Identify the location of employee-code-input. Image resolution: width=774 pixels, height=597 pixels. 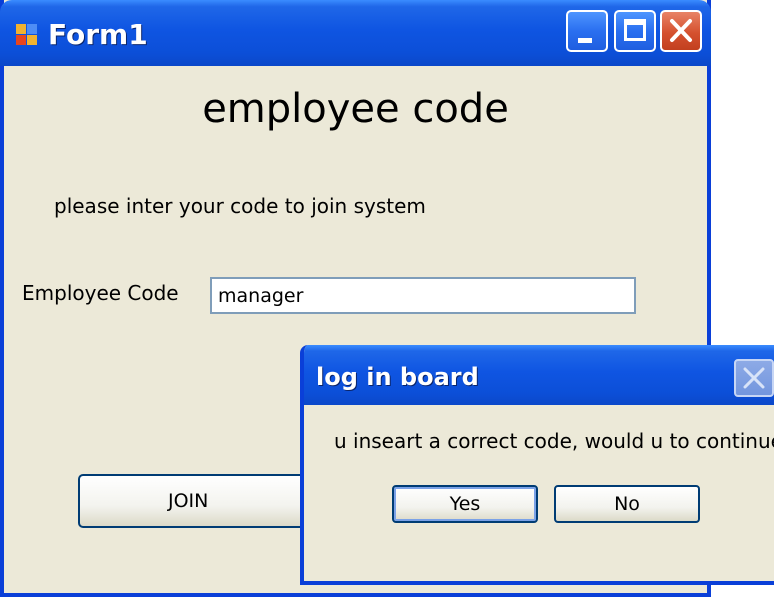
(423, 295).